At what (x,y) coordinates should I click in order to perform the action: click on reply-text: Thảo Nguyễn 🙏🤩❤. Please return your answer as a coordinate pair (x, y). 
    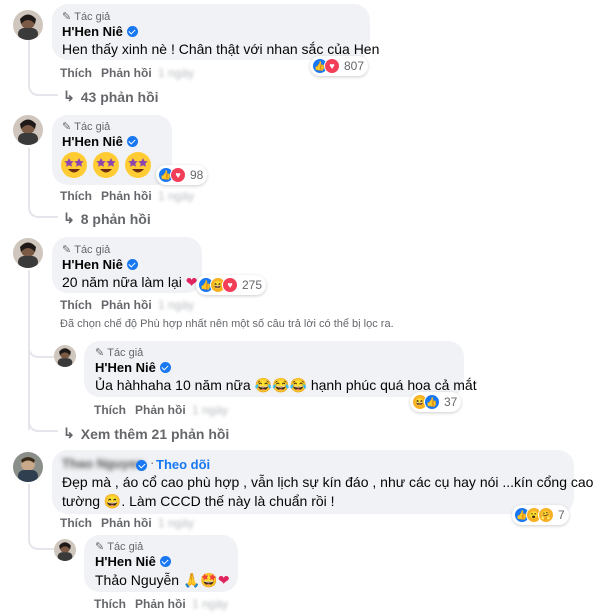
    Looking at the image, I should click on (162, 580).